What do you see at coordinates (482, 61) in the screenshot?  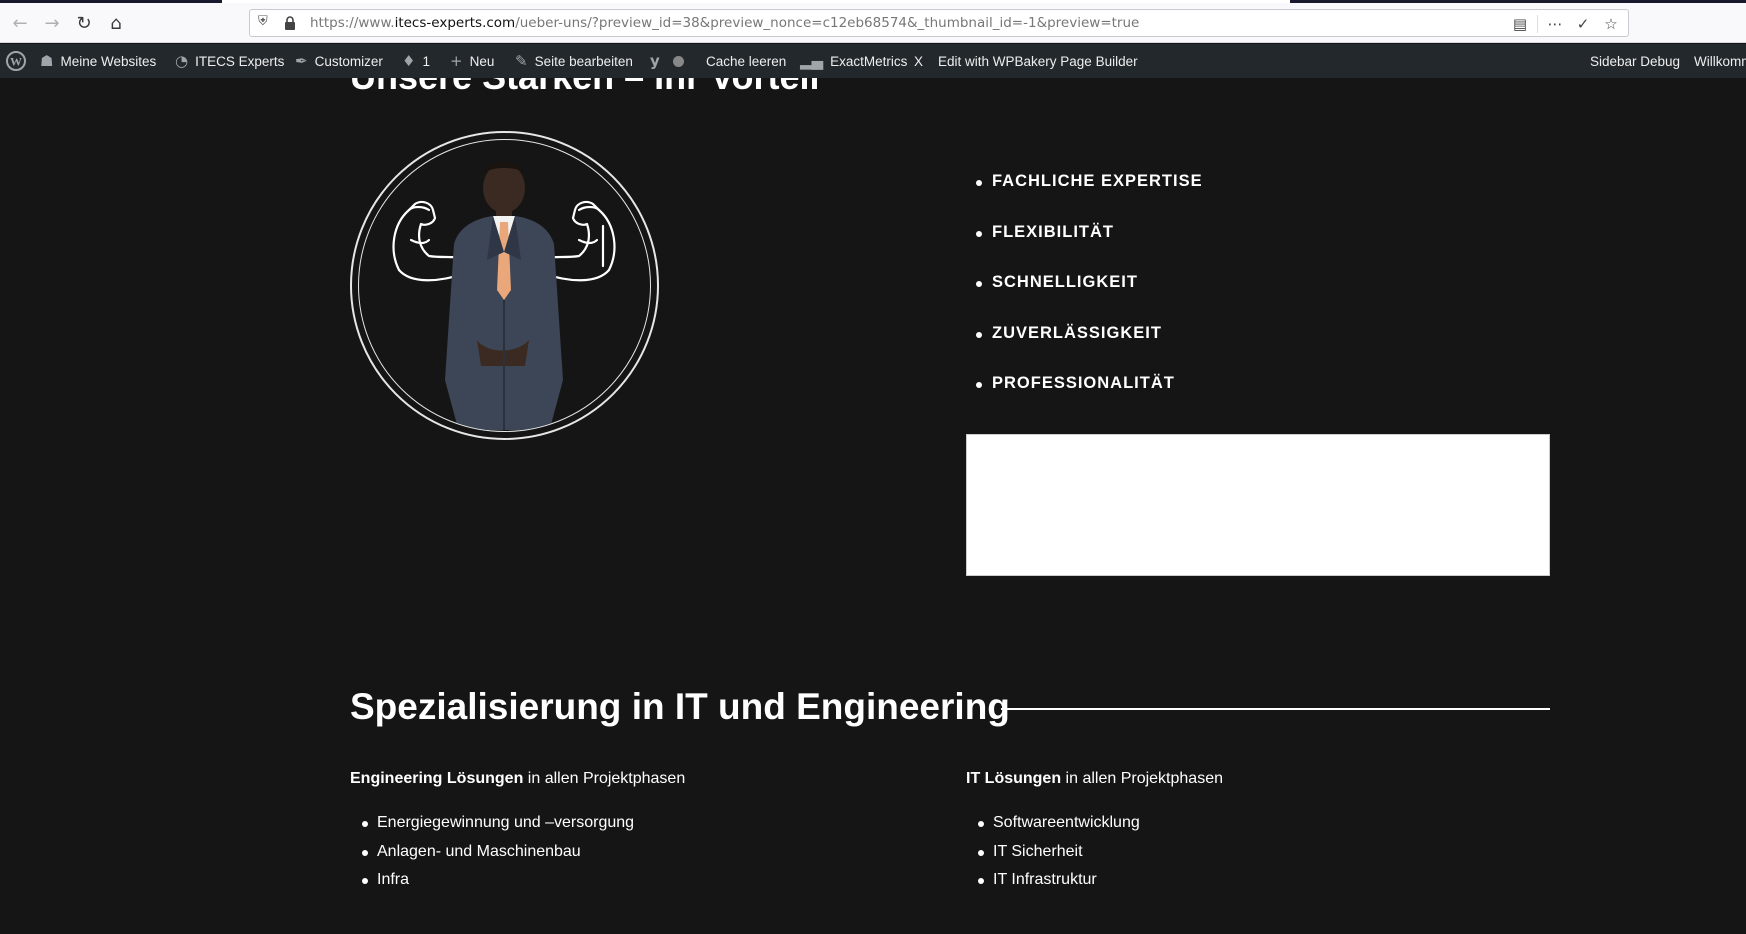 I see `new-label: Neu` at bounding box center [482, 61].